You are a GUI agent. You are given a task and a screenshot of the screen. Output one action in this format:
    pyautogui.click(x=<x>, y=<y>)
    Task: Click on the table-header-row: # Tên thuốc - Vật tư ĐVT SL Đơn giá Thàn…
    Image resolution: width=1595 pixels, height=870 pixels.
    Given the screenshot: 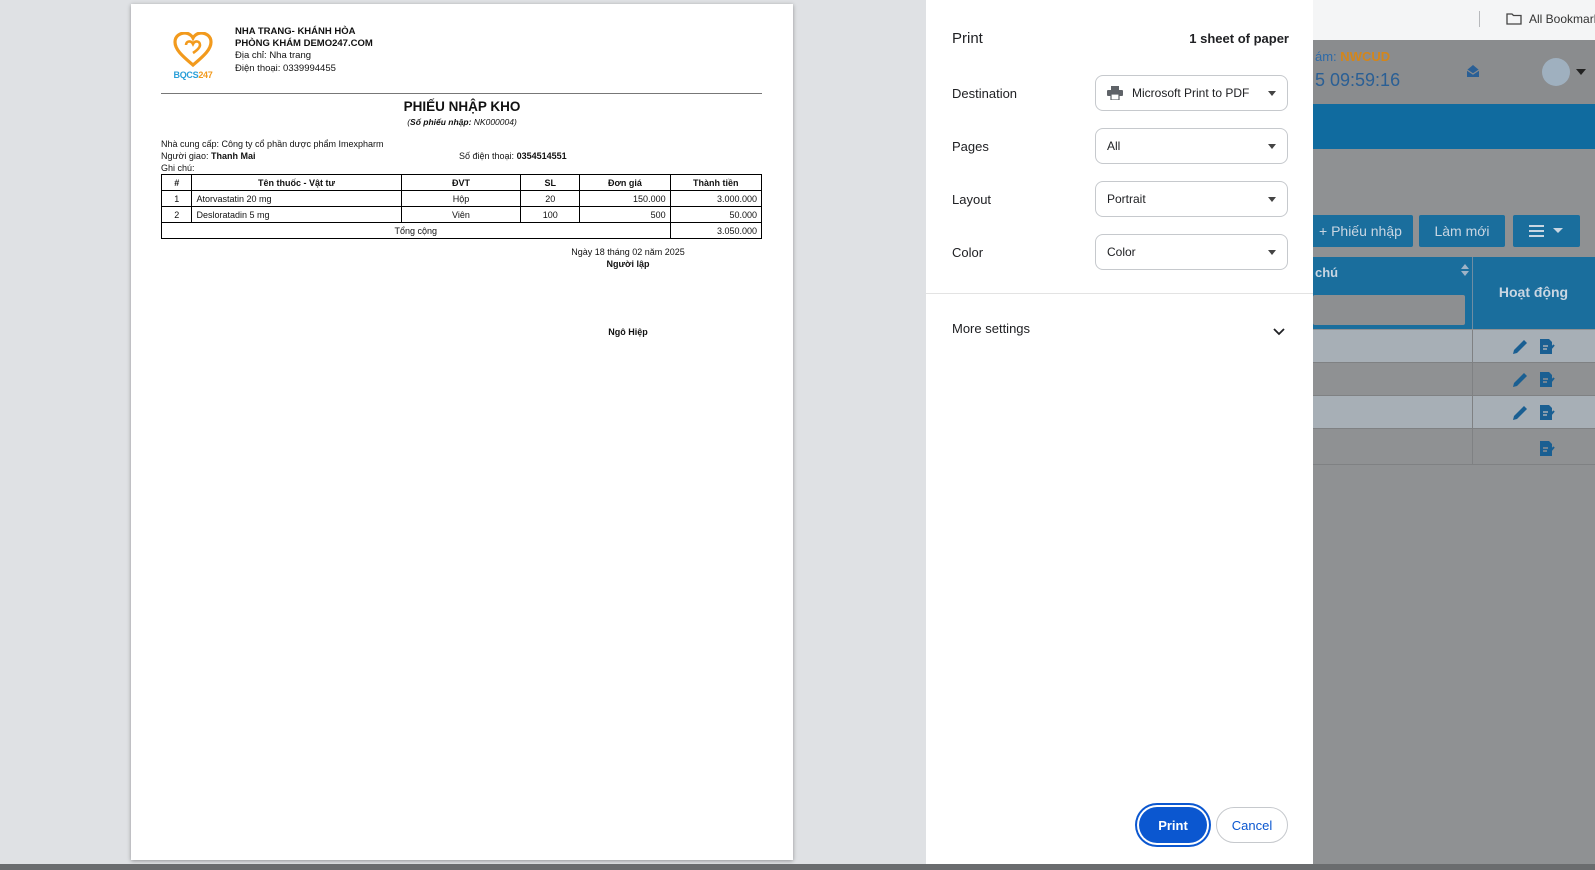 What is the action you would take?
    pyautogui.click(x=461, y=182)
    